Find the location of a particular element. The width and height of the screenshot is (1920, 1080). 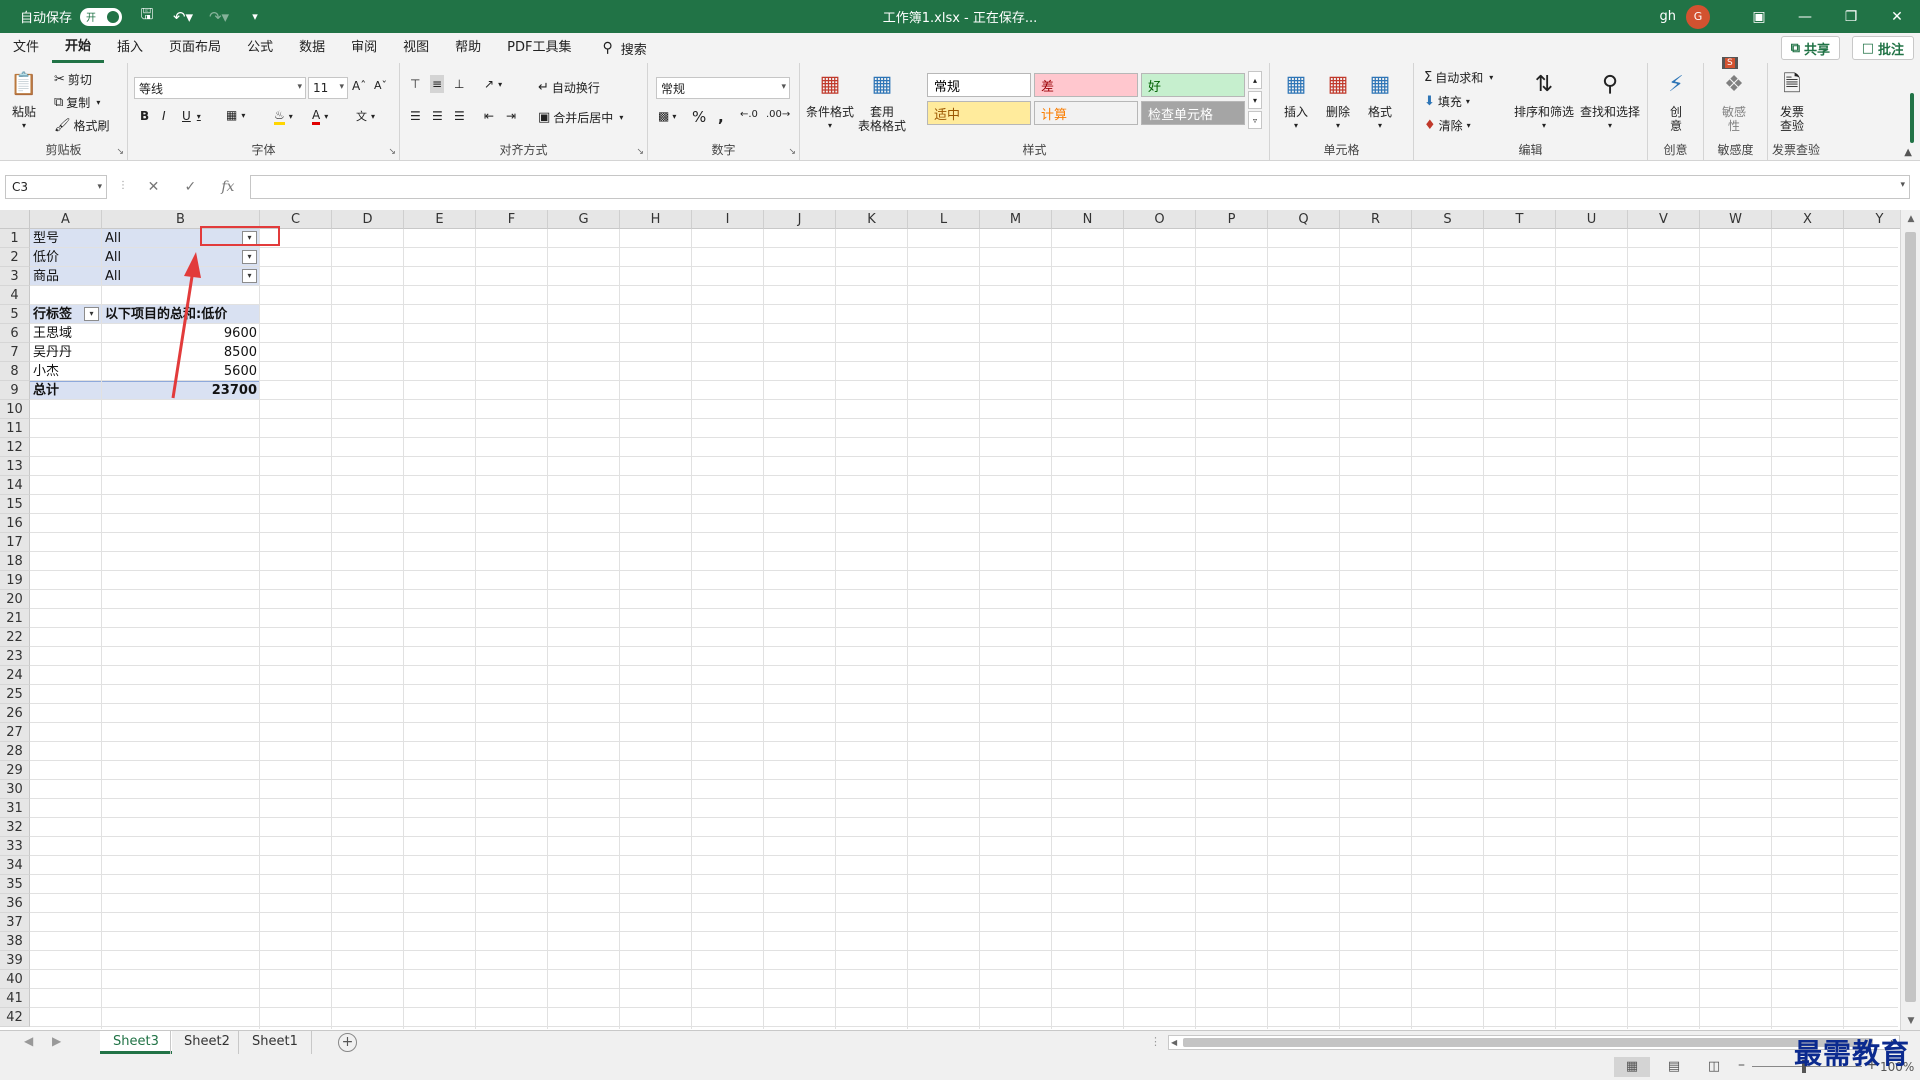

zoom-out-icon: – is located at coordinates (1741, 1065).